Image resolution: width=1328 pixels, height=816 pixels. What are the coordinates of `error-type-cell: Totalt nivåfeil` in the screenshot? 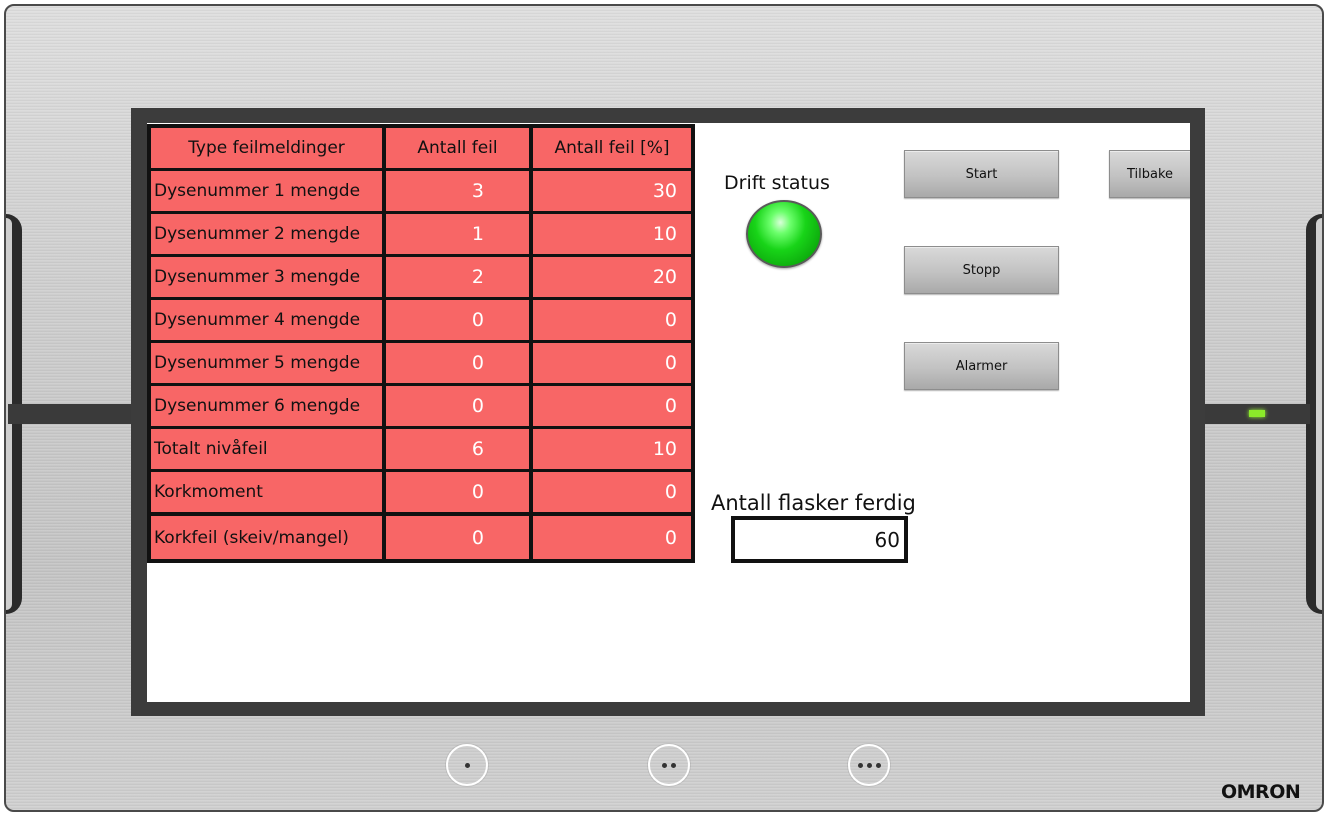 It's located at (266, 449).